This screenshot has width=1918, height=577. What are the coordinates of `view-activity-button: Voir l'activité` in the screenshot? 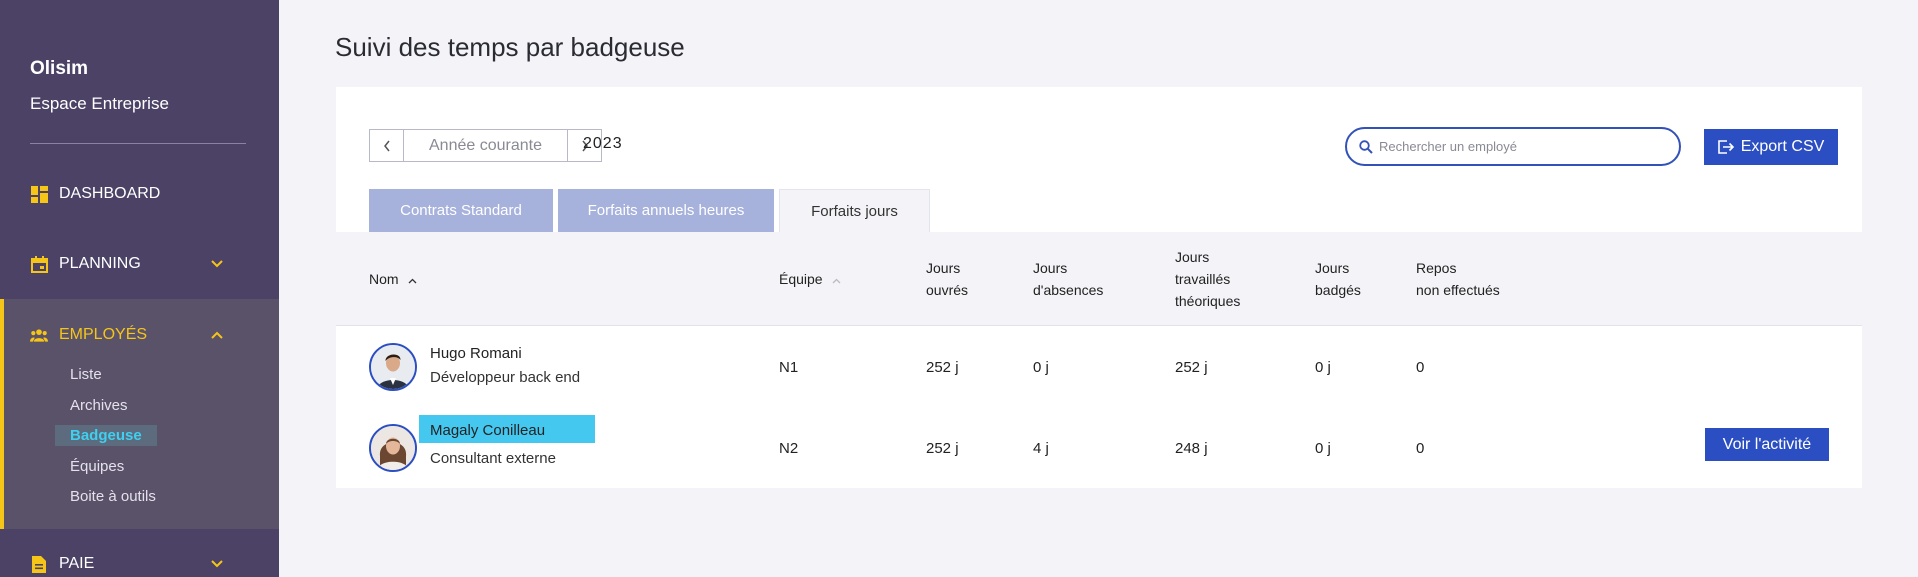 It's located at (1767, 444).